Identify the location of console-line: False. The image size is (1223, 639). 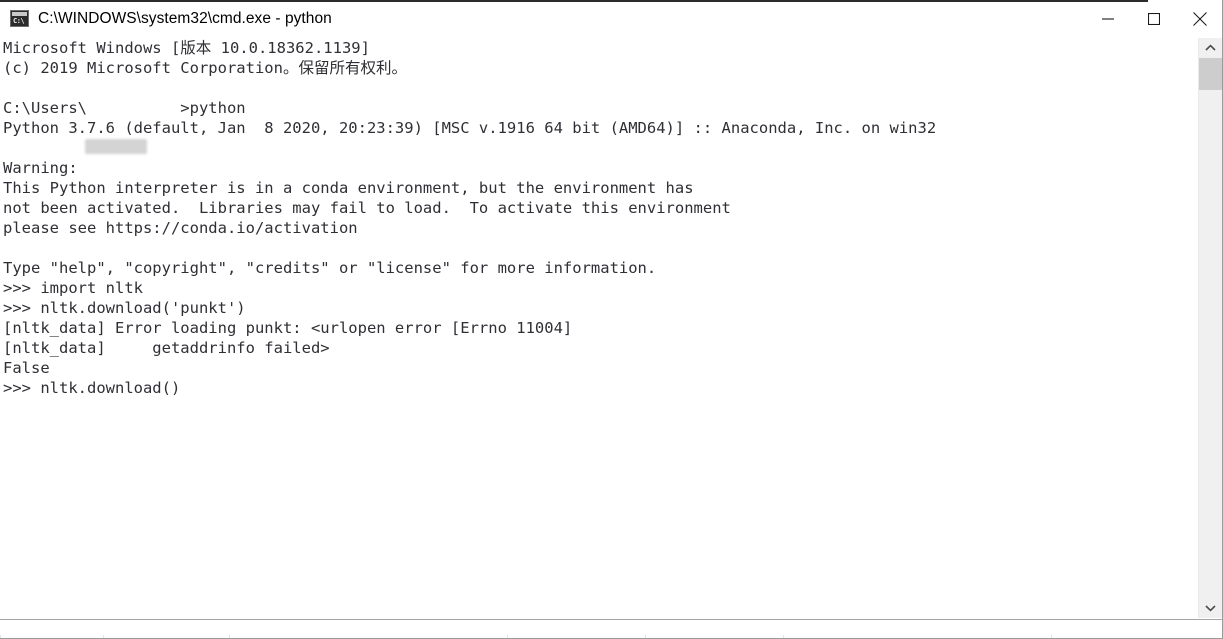
(26, 368).